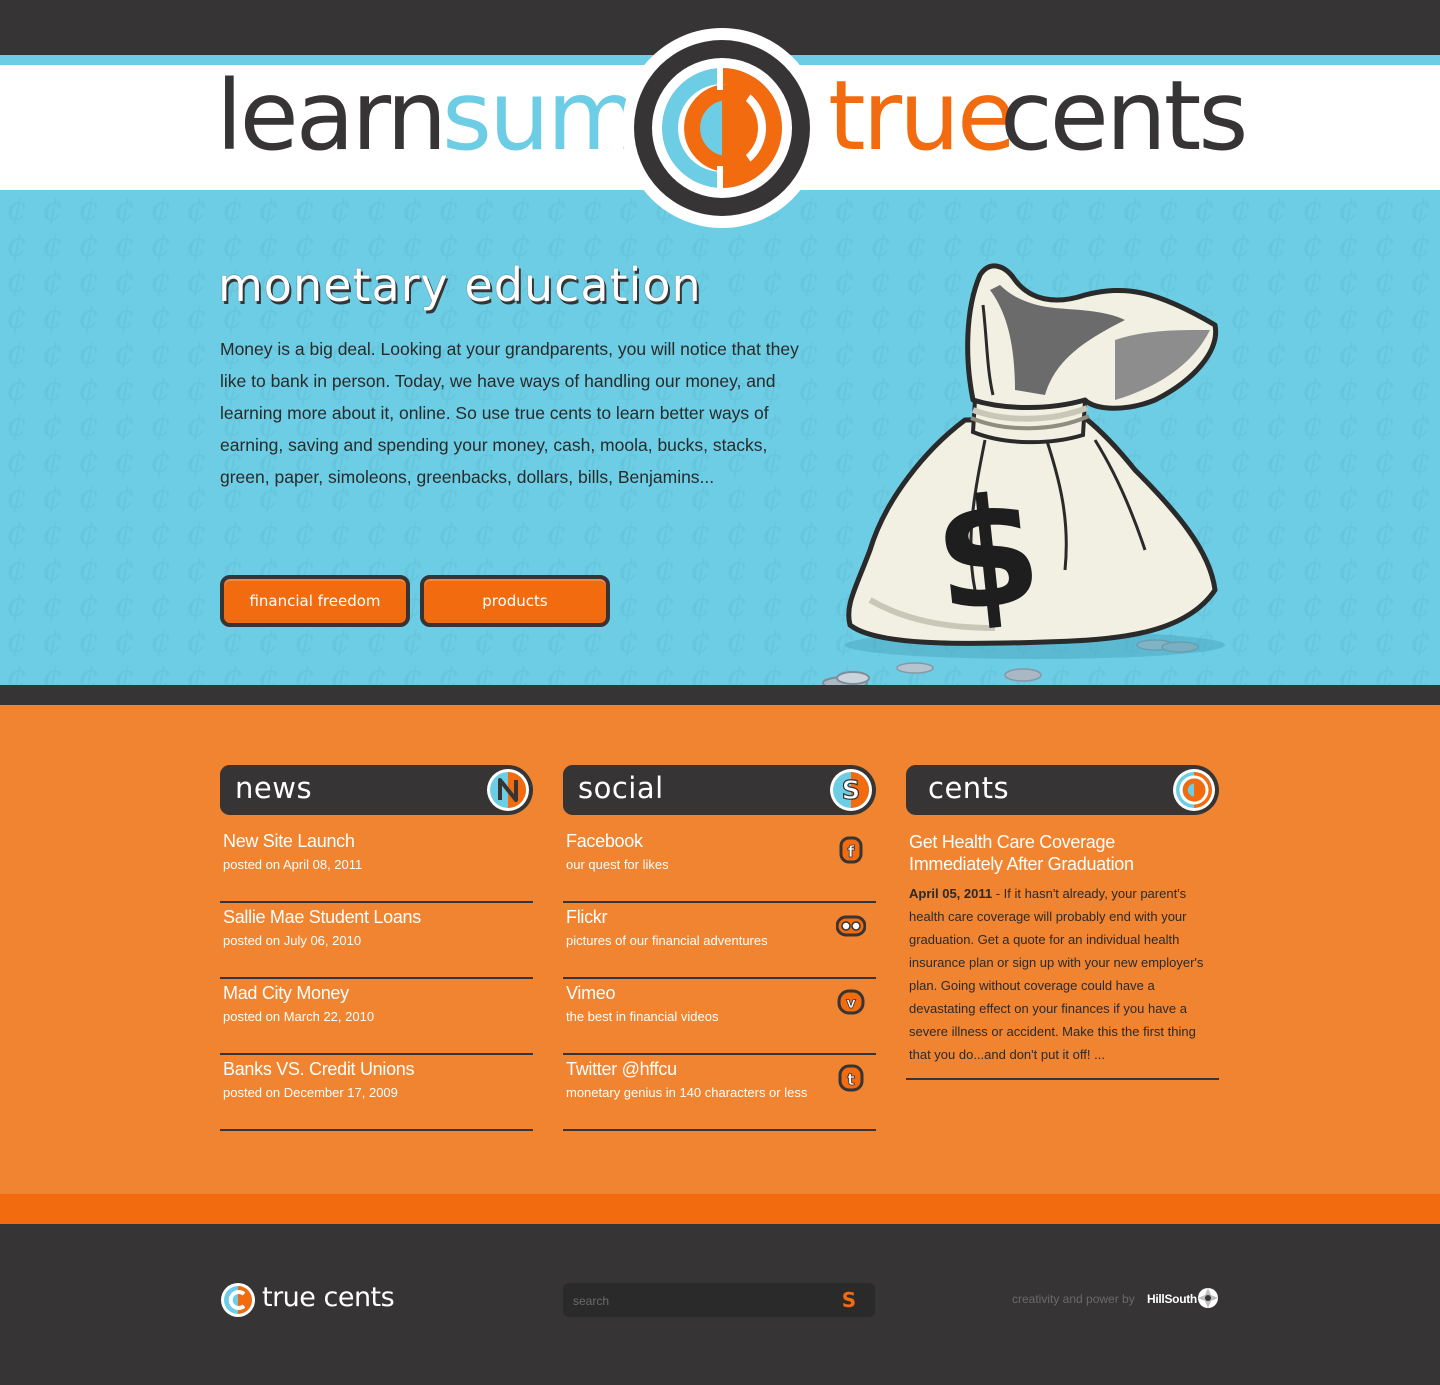 The image size is (1440, 1385). I want to click on logo-badge-icon, so click(722, 127).